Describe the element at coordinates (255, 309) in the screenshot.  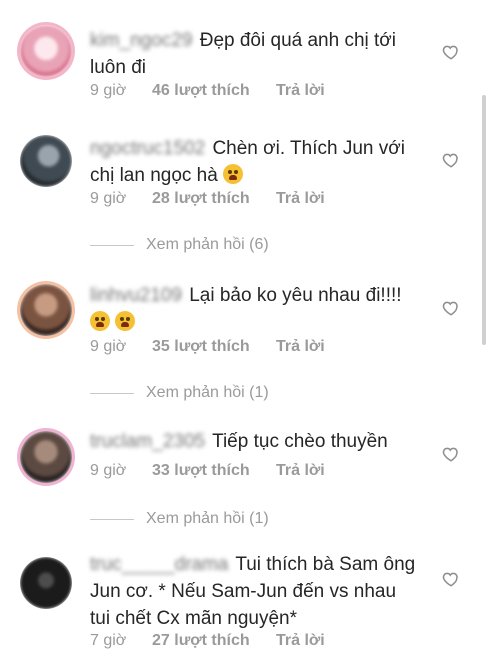
I see `comment-text: linhvu2109 Lại bảo ko yêu nhau đi!!!!` at that location.